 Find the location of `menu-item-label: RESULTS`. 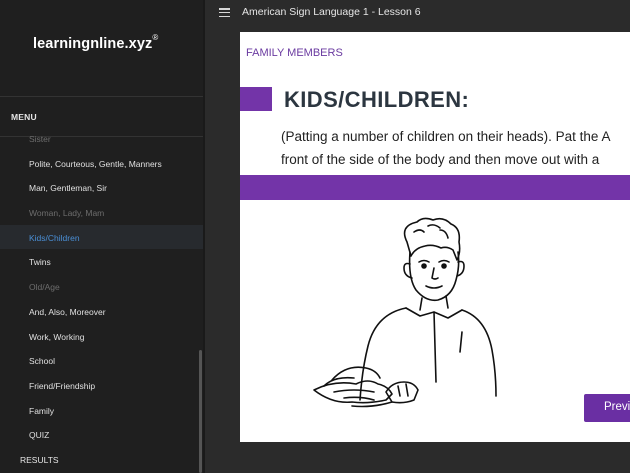

menu-item-label: RESULTS is located at coordinates (39, 459).